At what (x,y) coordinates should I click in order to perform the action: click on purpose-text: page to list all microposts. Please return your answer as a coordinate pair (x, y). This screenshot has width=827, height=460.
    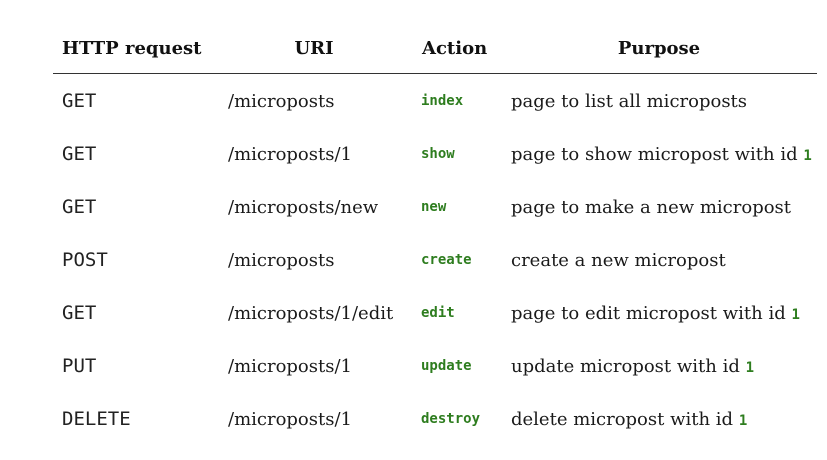
    Looking at the image, I should click on (629, 101).